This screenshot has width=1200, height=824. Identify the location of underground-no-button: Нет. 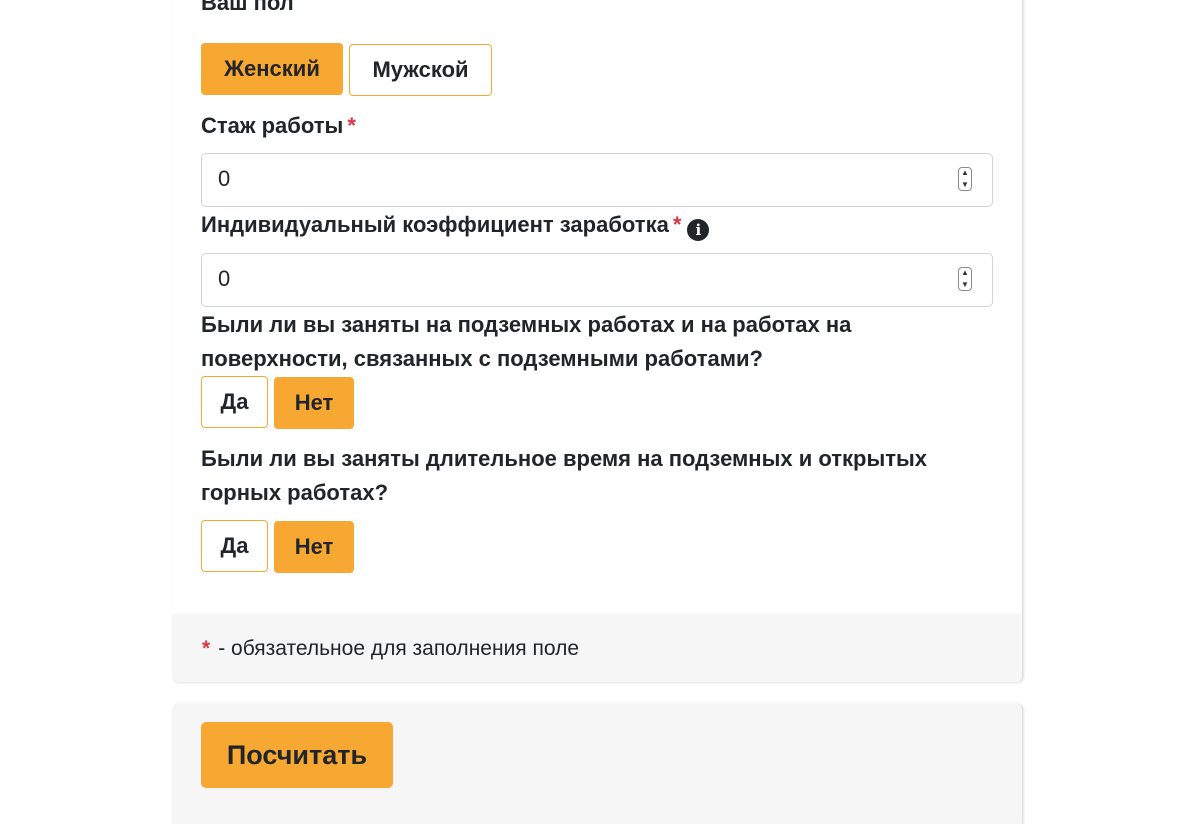
(314, 403).